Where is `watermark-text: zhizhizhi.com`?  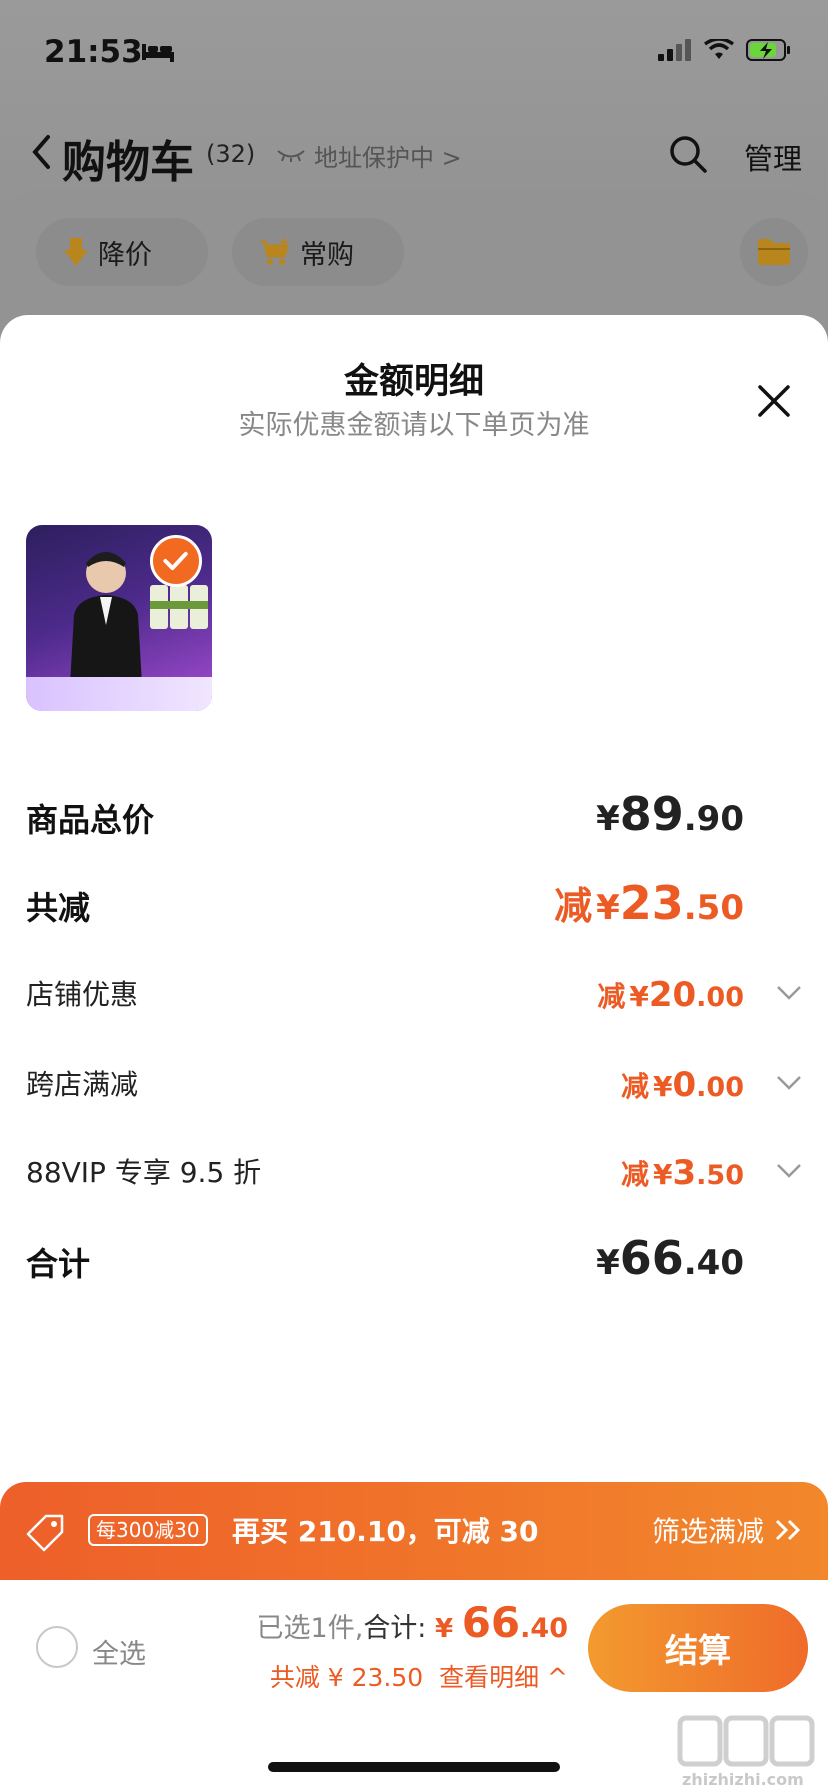
watermark-text: zhizhizhi.com is located at coordinates (743, 1779).